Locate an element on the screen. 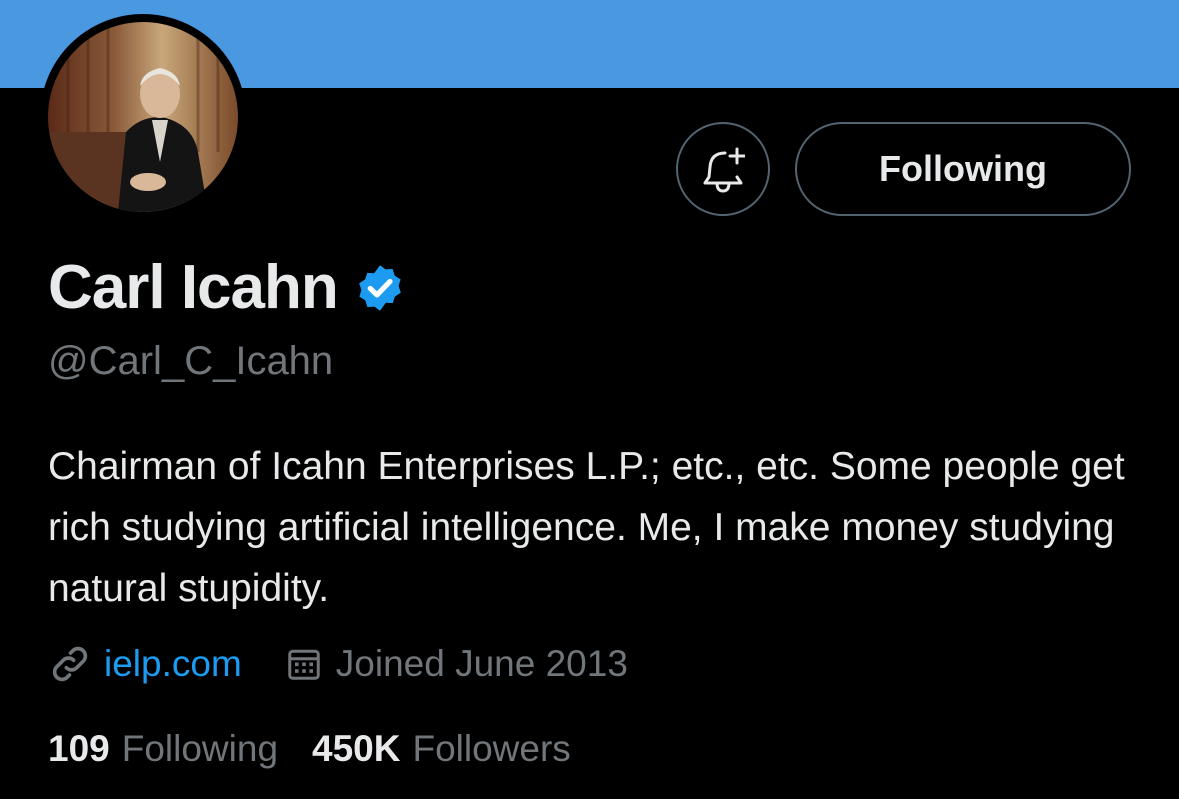 This screenshot has width=1179, height=799. avatar-photo is located at coordinates (143, 117).